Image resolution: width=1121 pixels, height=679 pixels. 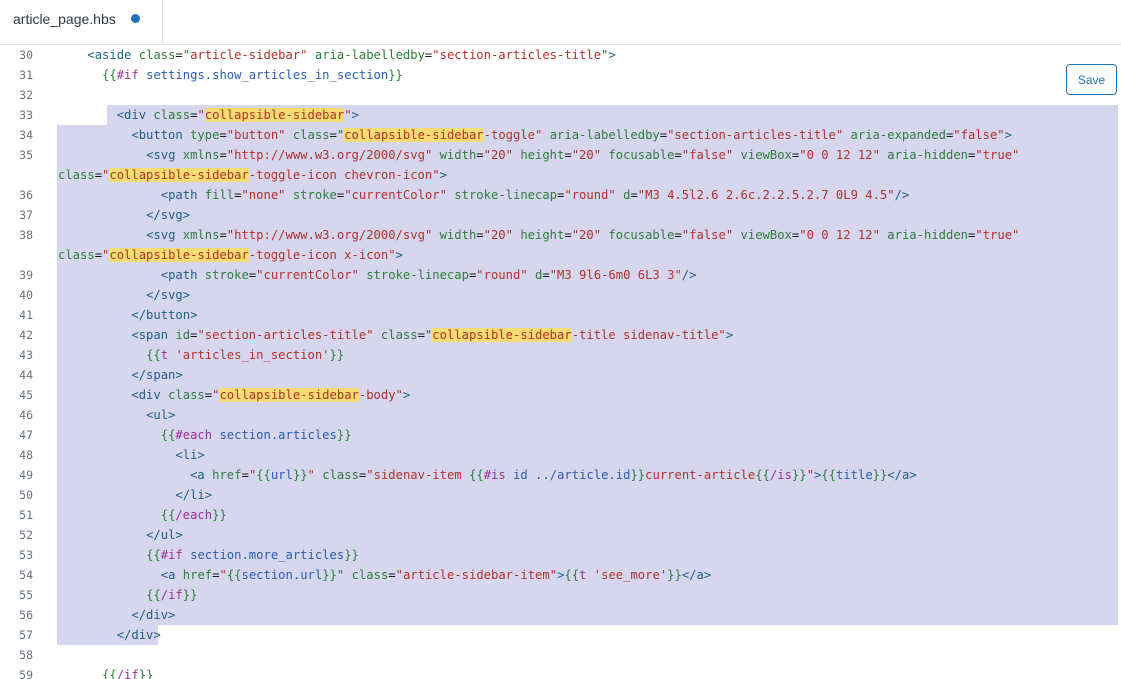 I want to click on line-number: 55, so click(x=26, y=595).